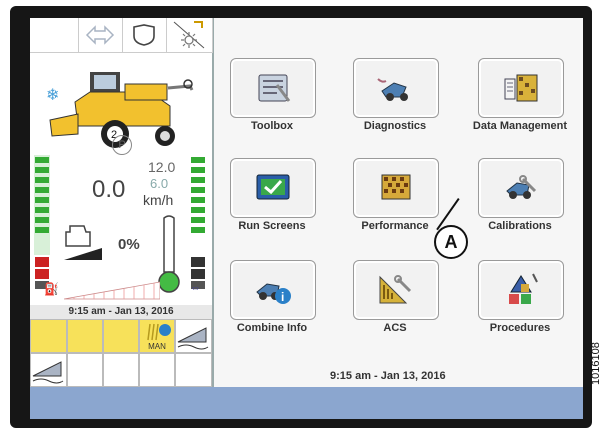 This screenshot has height=435, width=608. I want to click on left-timestamp: 9:15 am - Jan 13, 2016, so click(121, 312).